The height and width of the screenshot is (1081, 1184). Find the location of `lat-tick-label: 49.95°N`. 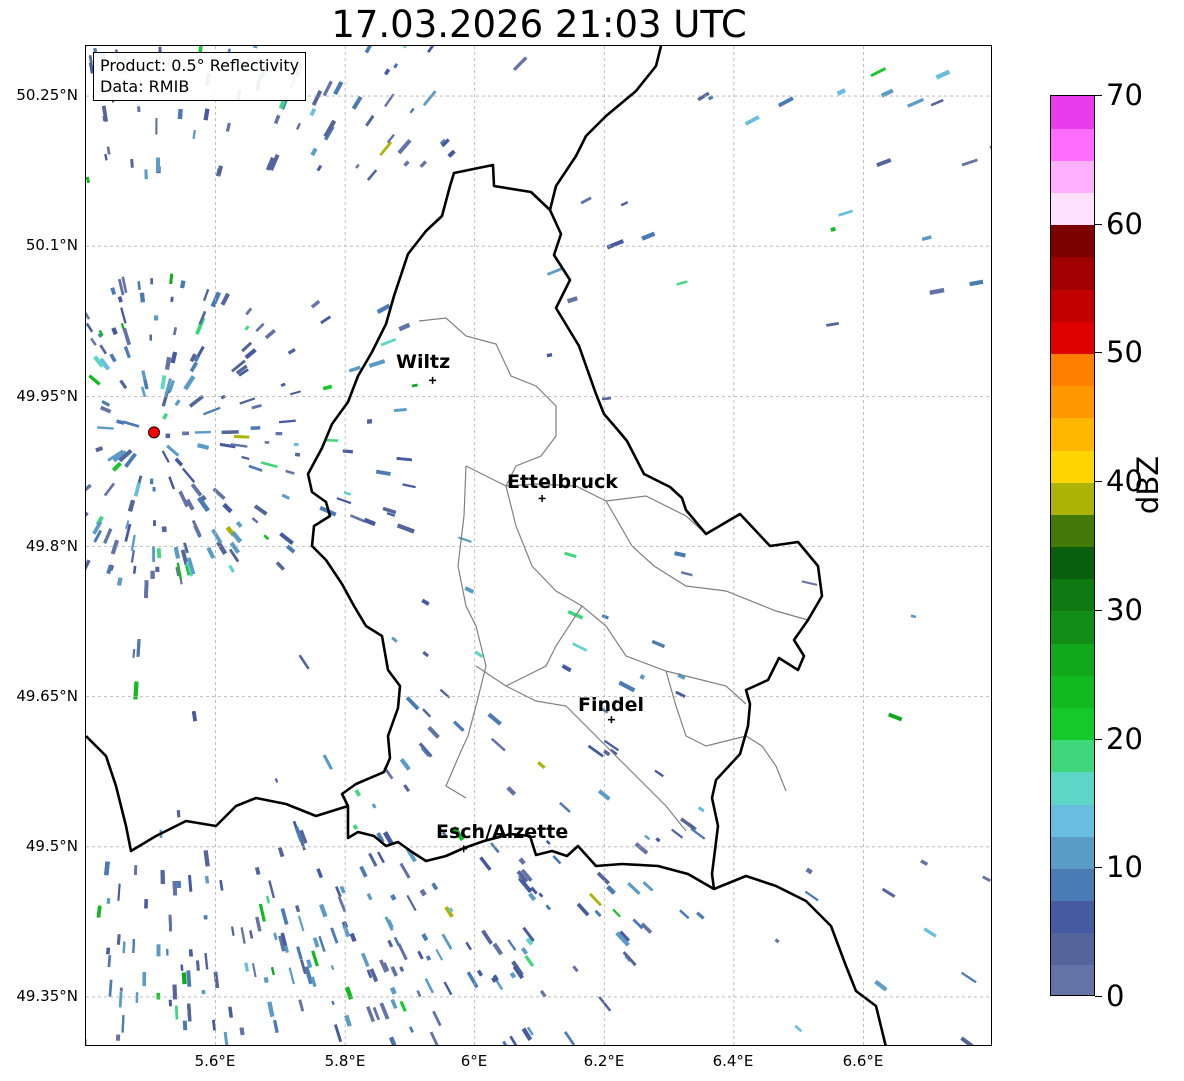

lat-tick-label: 49.95°N is located at coordinates (47, 396).